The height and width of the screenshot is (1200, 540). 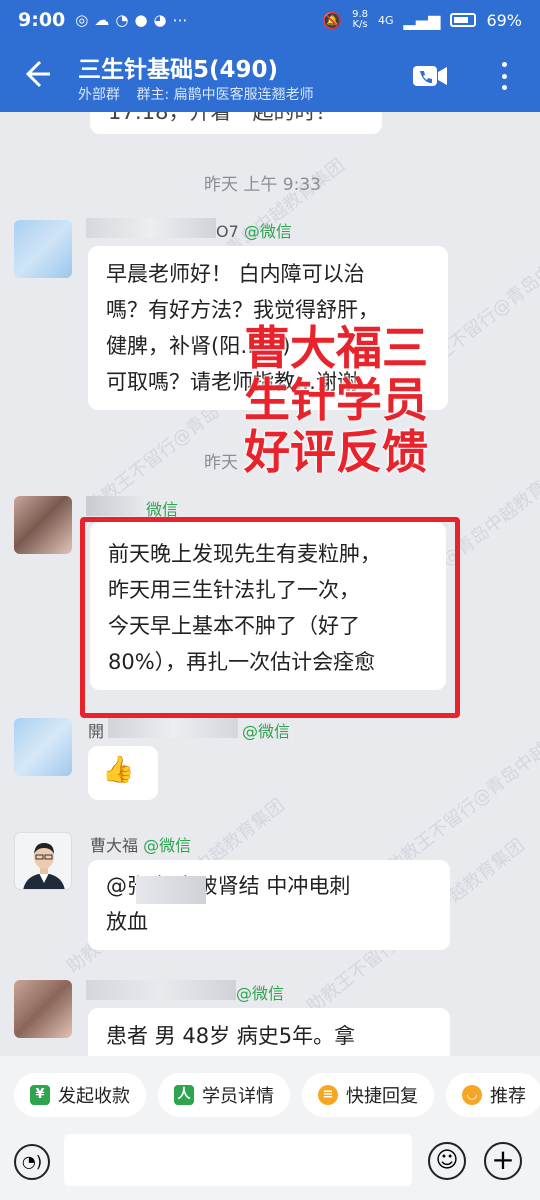 What do you see at coordinates (180, 20) in the screenshot?
I see `more-notifications-icon: ⋯` at bounding box center [180, 20].